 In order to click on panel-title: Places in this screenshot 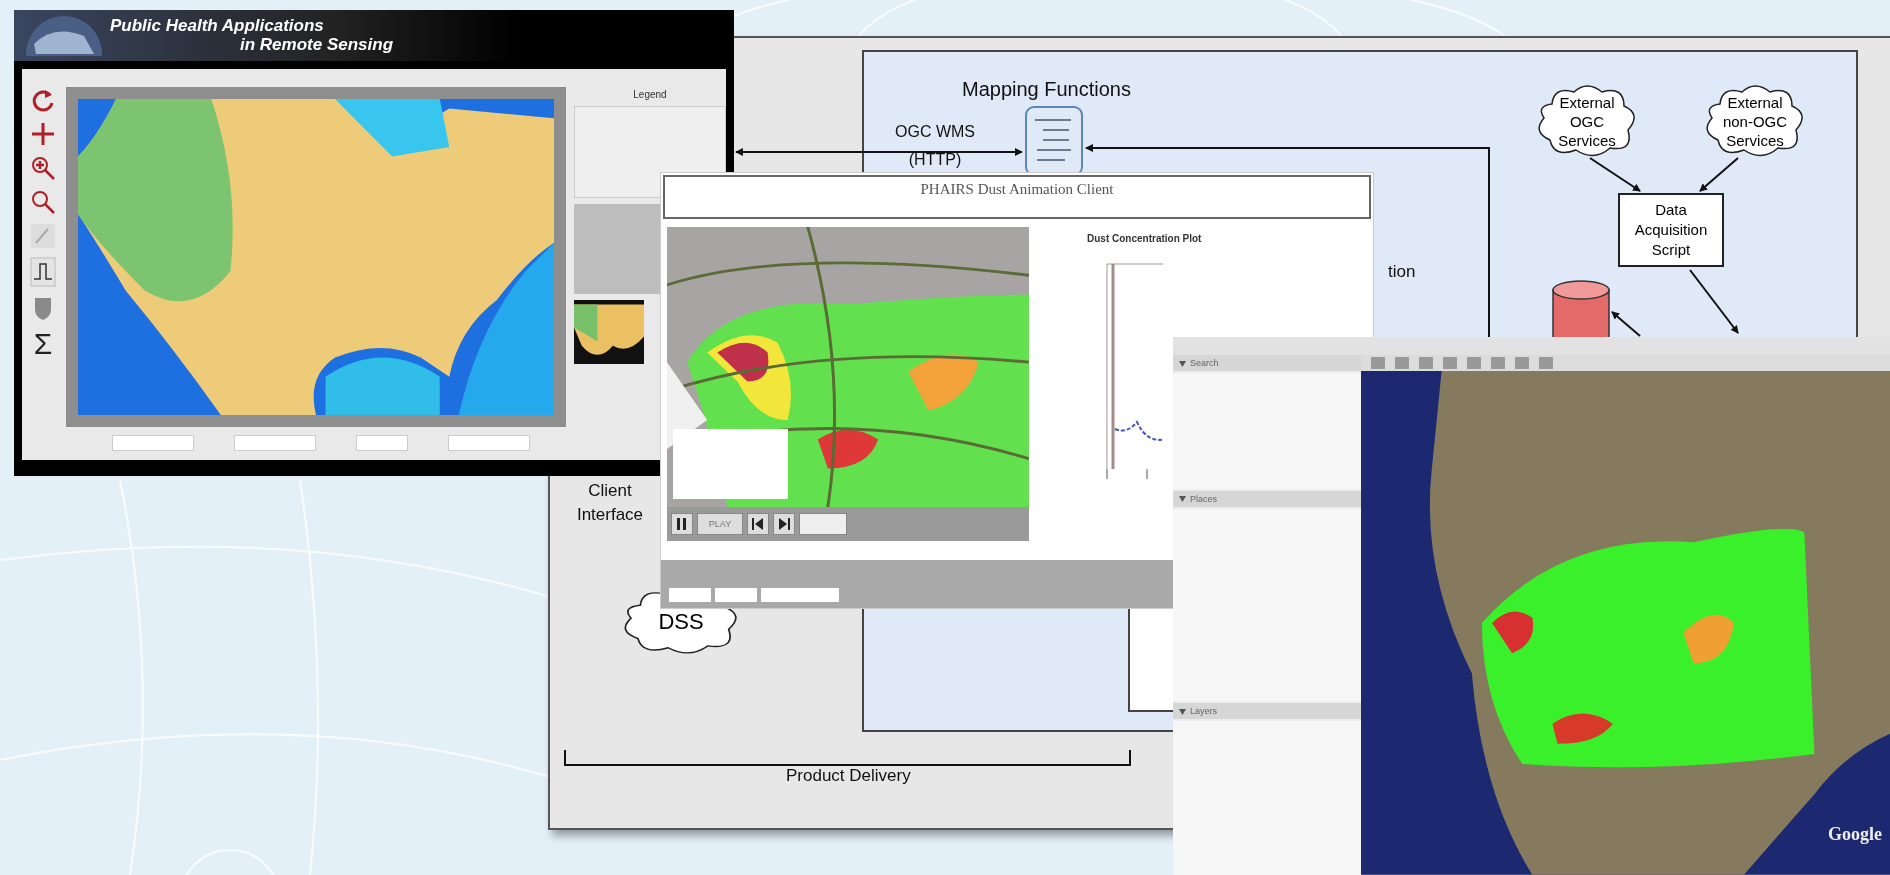, I will do `click(1203, 498)`.